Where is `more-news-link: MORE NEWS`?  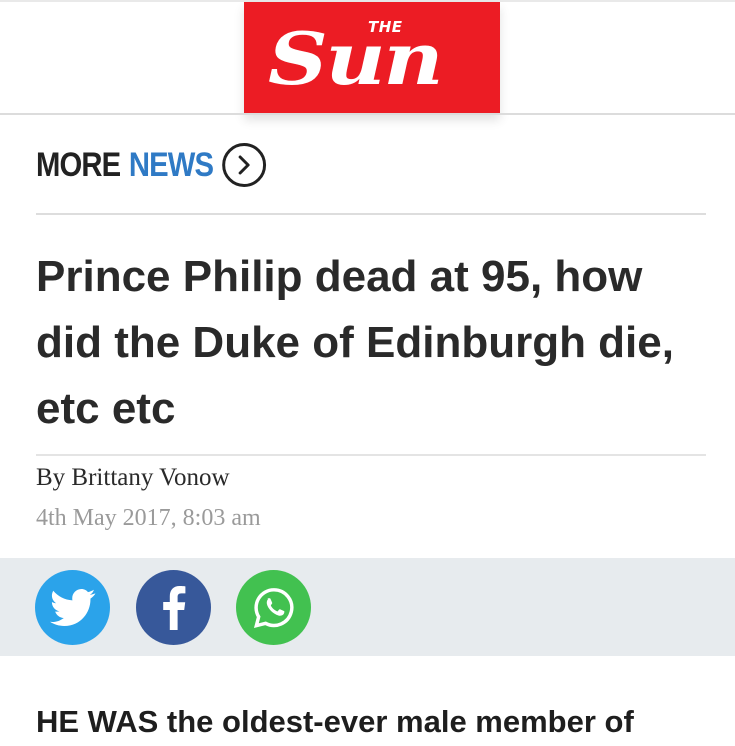
more-news-link: MORE NEWS is located at coordinates (151, 165).